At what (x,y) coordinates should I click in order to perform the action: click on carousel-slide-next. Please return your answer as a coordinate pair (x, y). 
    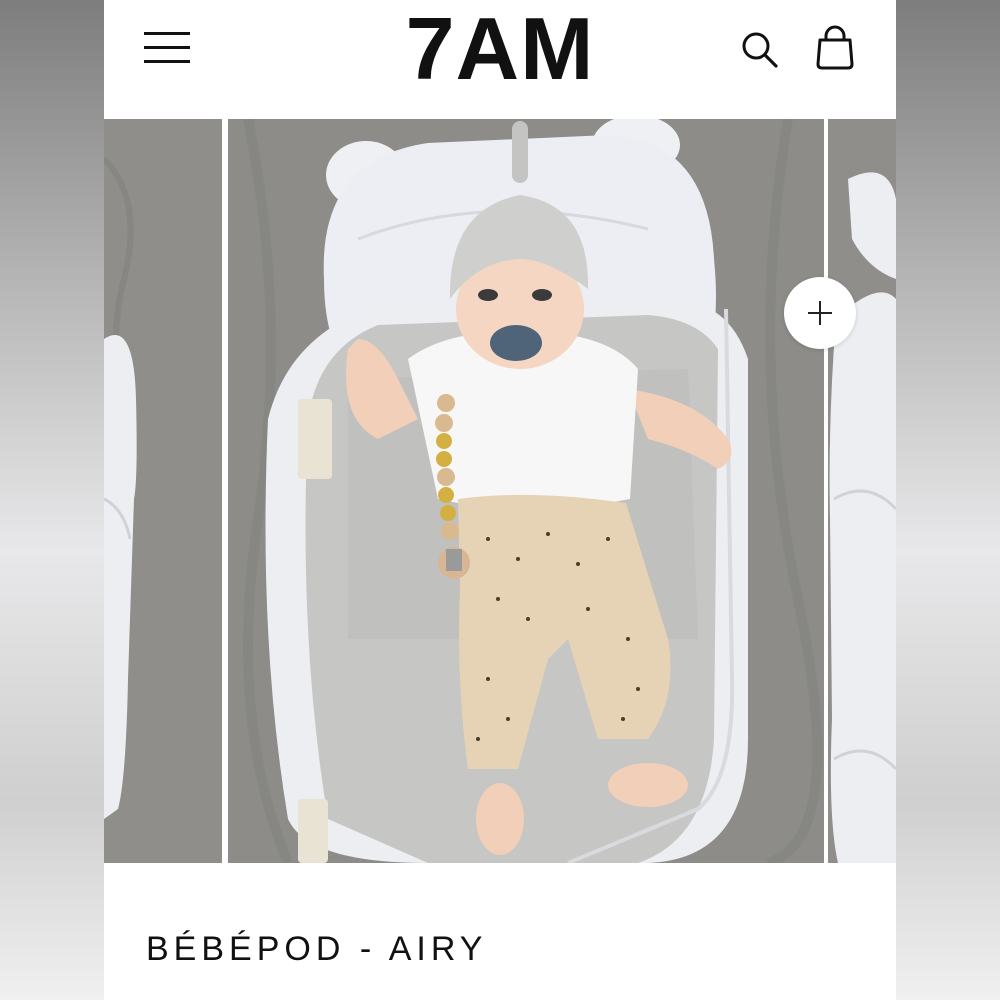
    Looking at the image, I should click on (862, 491).